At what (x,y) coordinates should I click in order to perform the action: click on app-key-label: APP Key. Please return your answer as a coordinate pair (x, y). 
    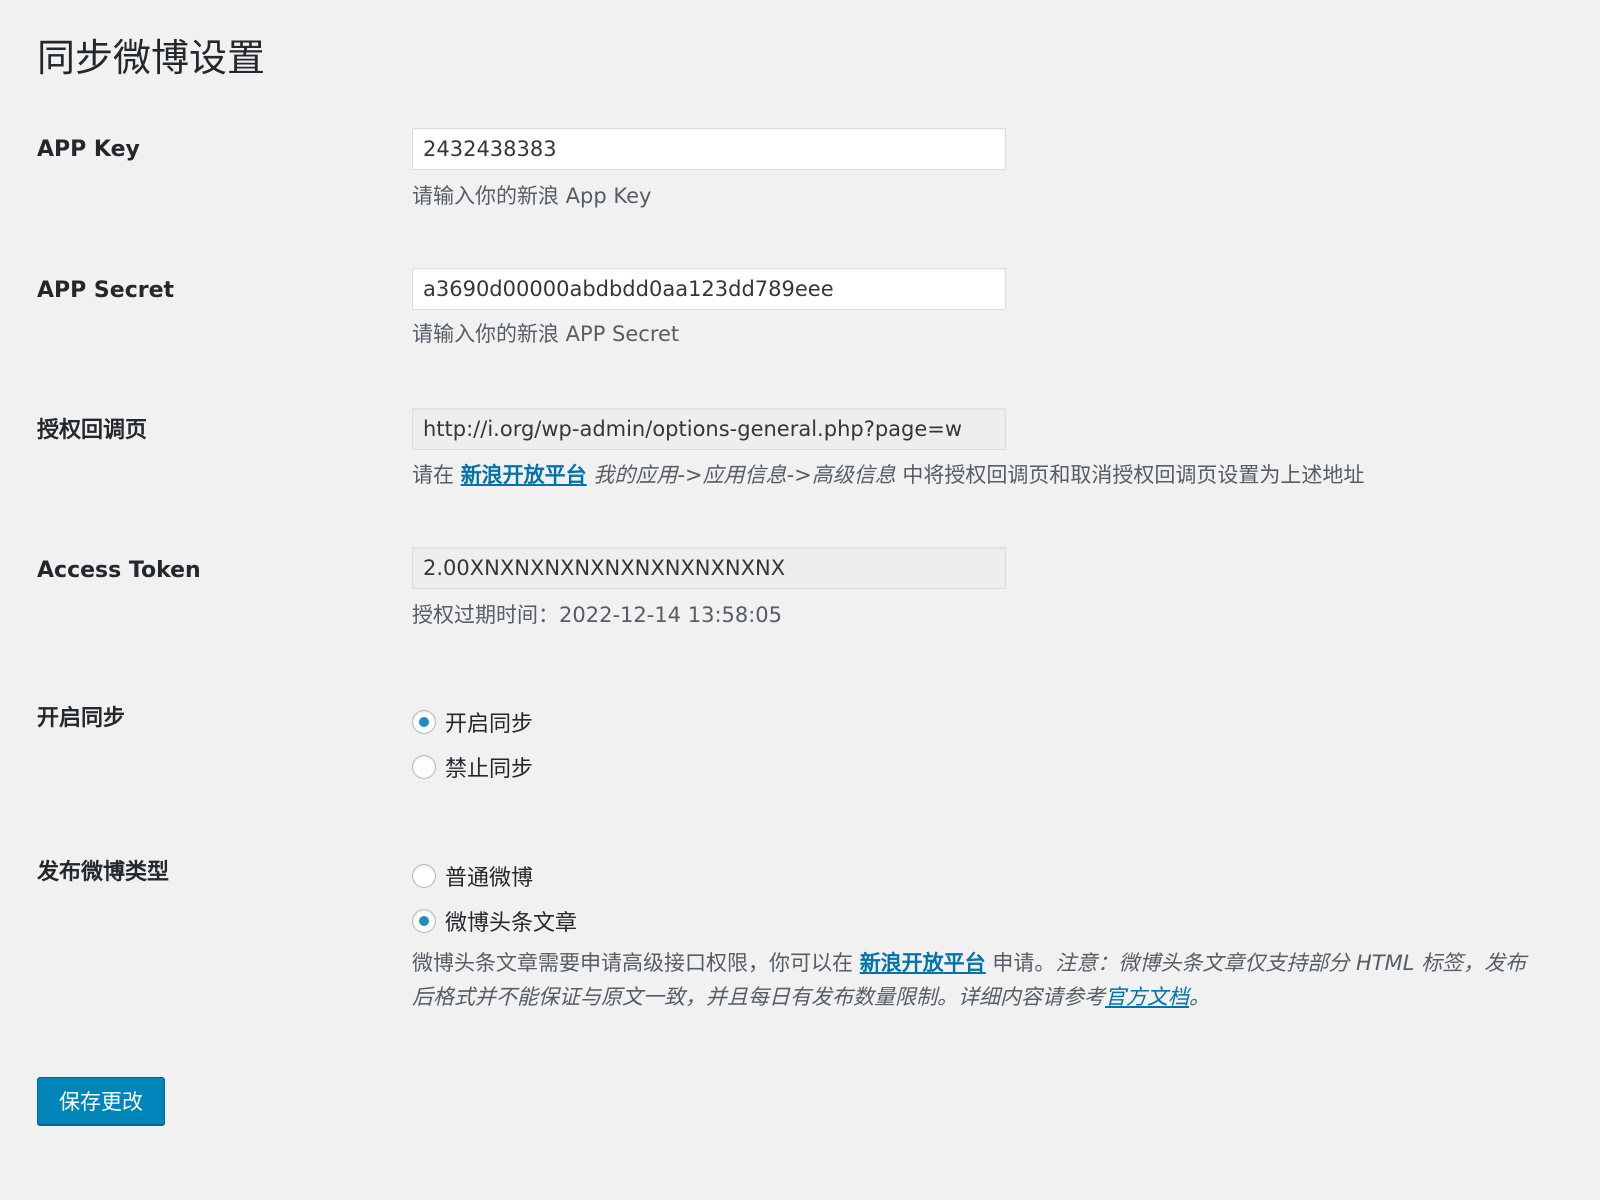
    Looking at the image, I should click on (88, 149).